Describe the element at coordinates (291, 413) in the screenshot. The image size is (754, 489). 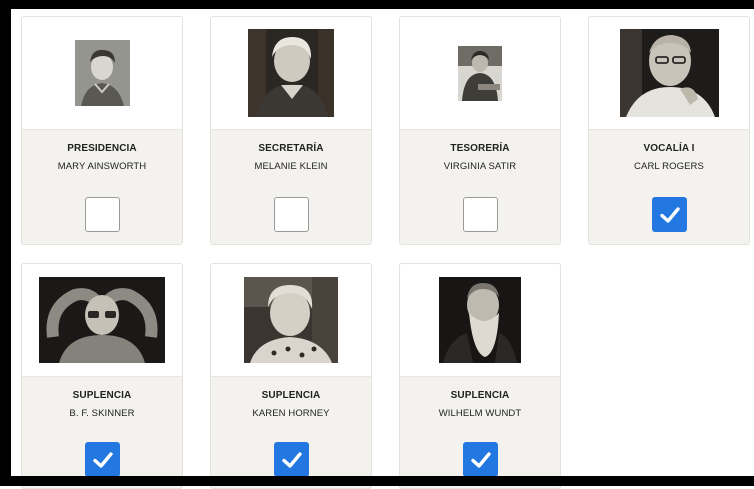
I see `candidate-name: KAREN HORNEY` at that location.